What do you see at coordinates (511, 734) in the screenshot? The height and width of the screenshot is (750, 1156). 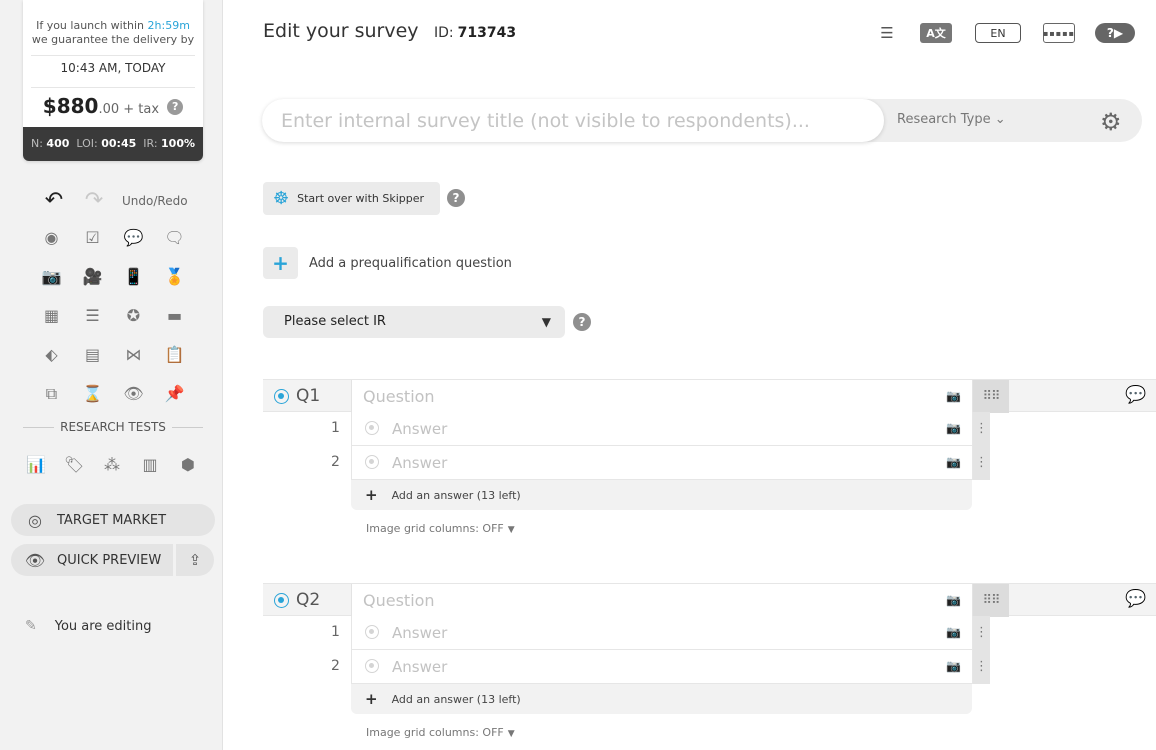 I see `caret-down-icon: ▼` at bounding box center [511, 734].